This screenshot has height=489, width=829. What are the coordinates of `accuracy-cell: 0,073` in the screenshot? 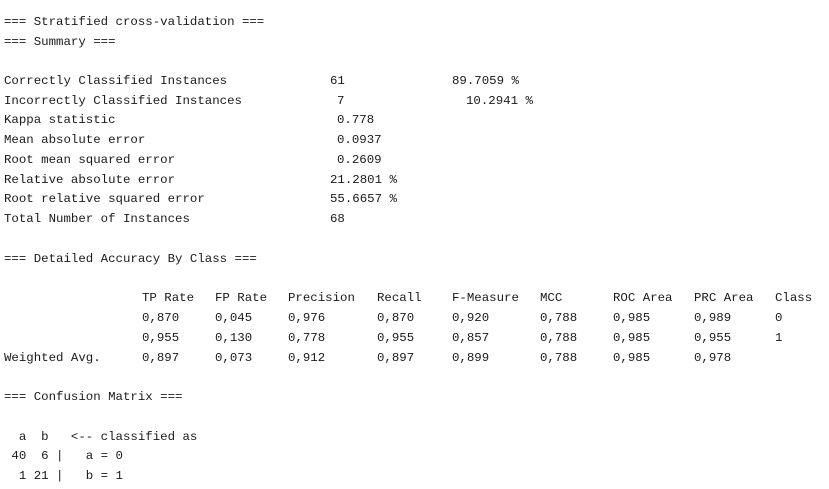 It's located at (234, 358).